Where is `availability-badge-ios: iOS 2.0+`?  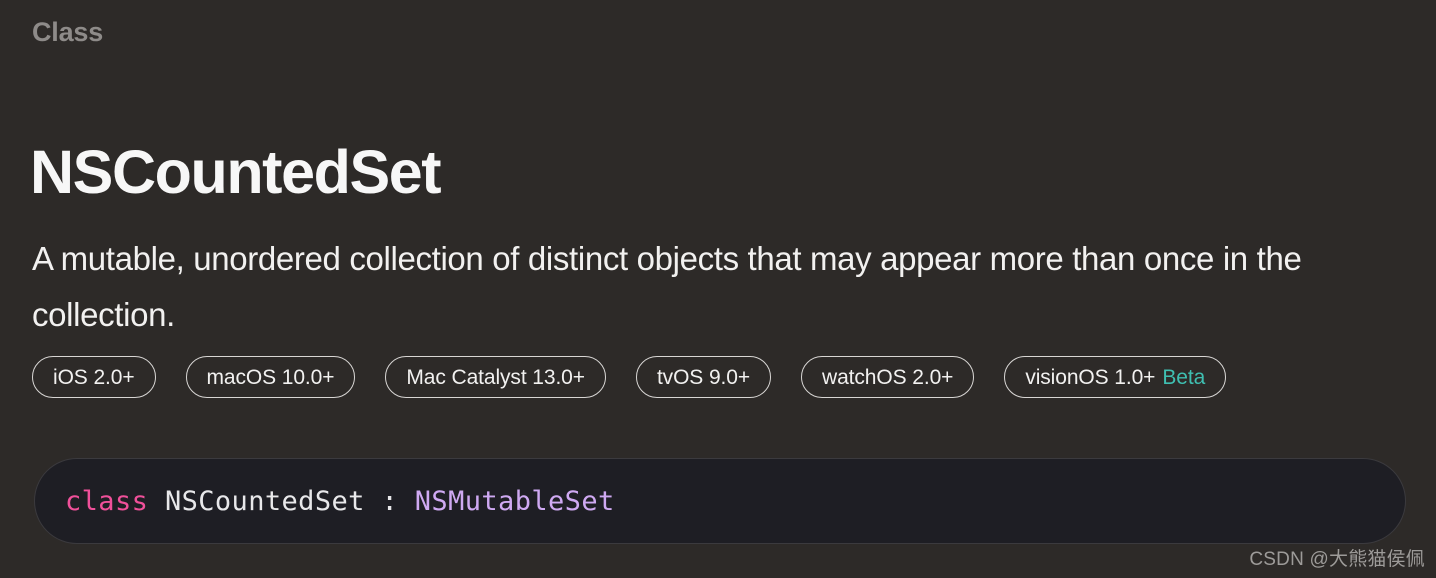 availability-badge-ios: iOS 2.0+ is located at coordinates (94, 377).